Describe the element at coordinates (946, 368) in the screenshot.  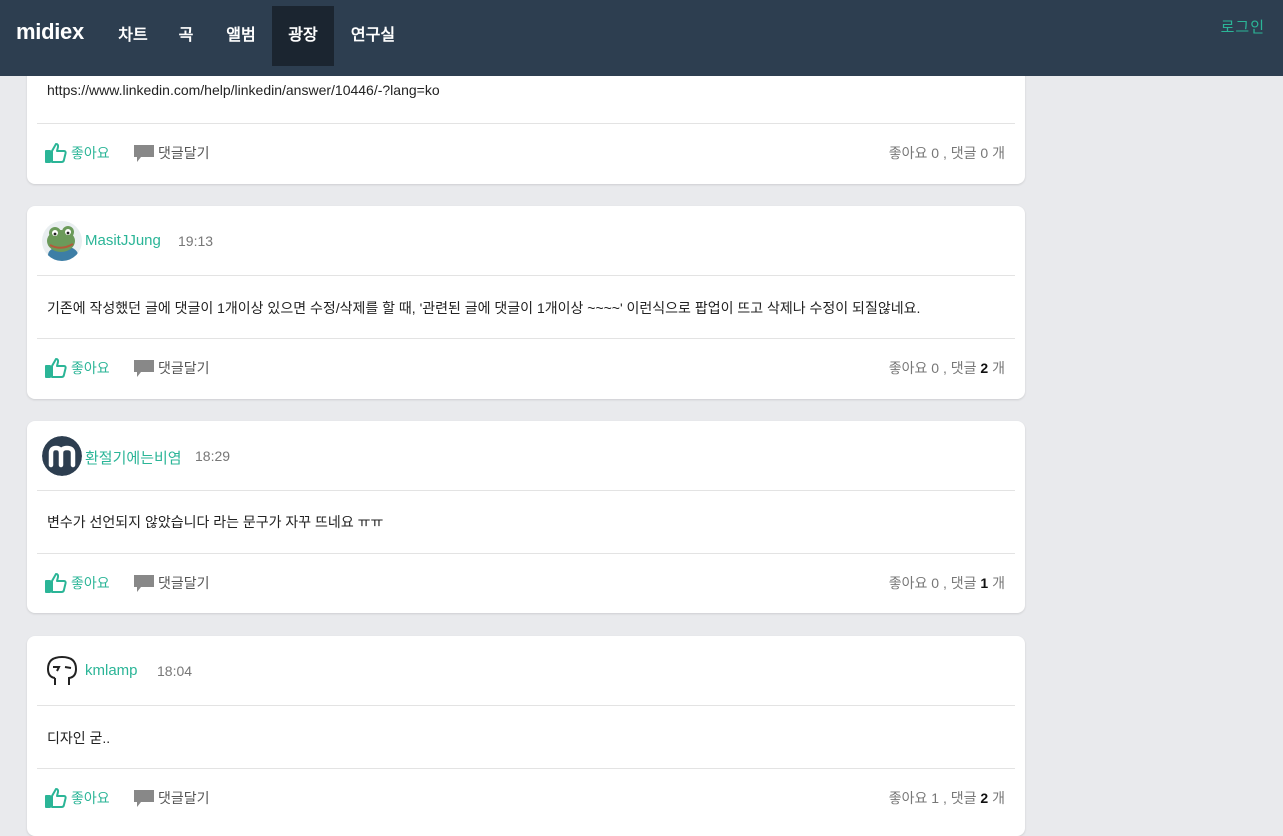
I see `post-stats: 좋아요 0 , 댓글 2 개` at that location.